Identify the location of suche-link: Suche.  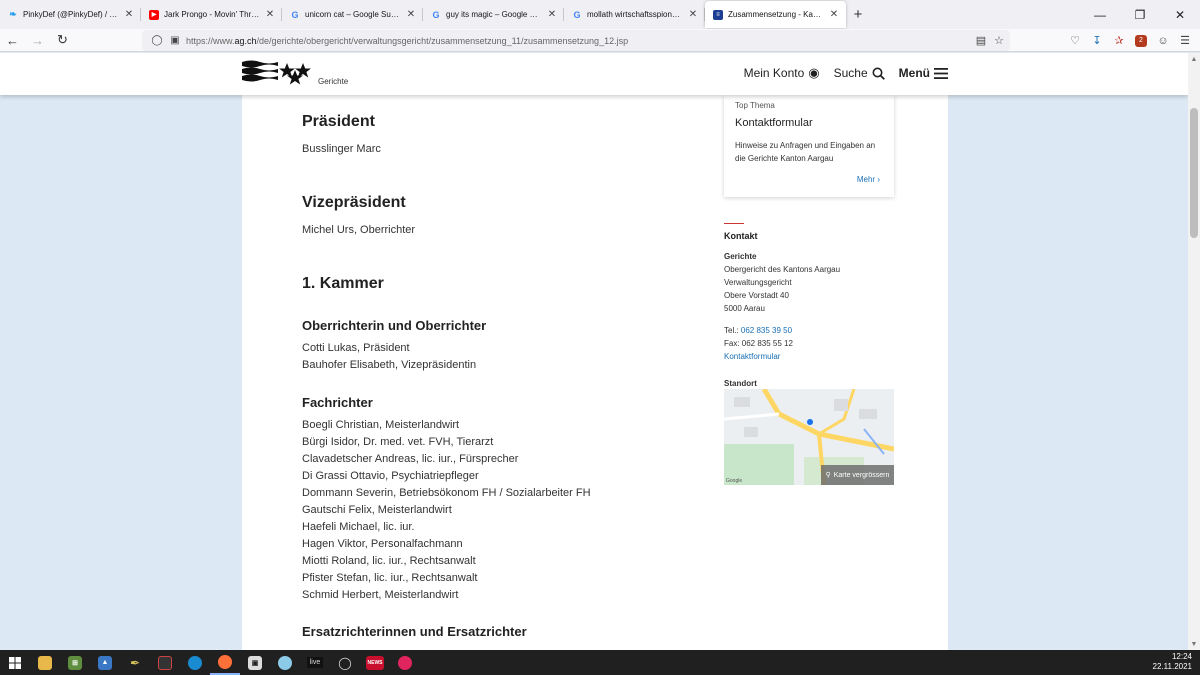
(859, 73).